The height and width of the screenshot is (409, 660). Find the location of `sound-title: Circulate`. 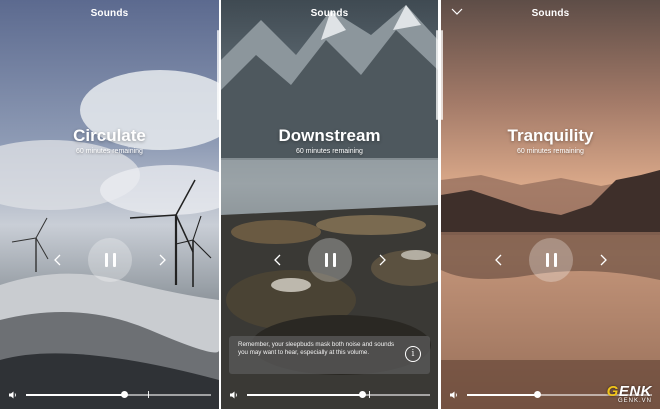

sound-title: Circulate is located at coordinates (109, 135).